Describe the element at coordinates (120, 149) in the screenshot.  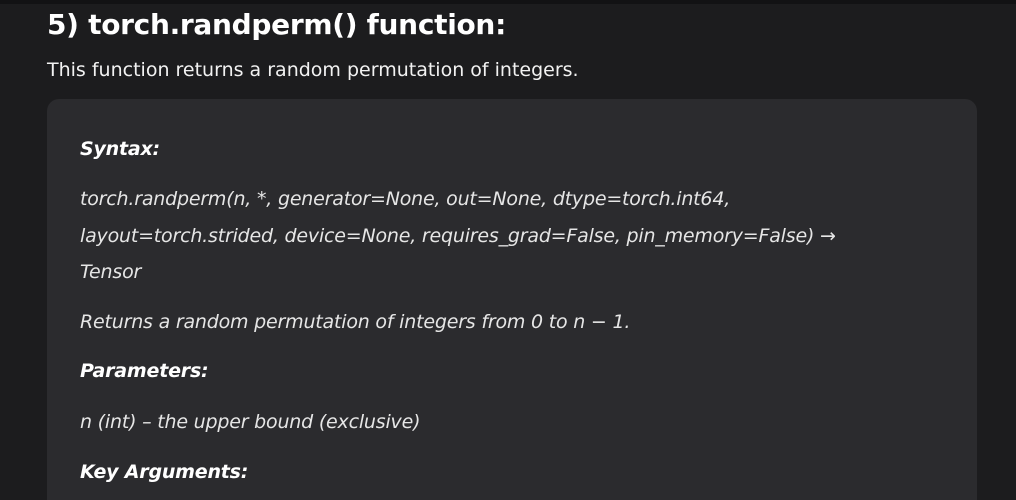
I see `syntax-label: Syntax:` at that location.